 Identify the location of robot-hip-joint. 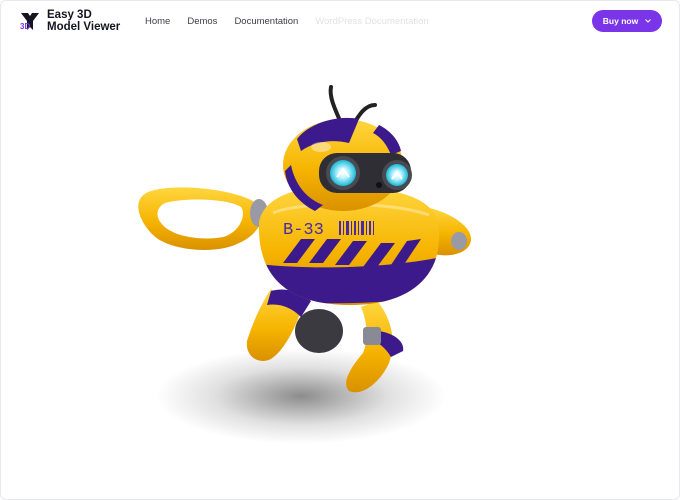
(319, 331).